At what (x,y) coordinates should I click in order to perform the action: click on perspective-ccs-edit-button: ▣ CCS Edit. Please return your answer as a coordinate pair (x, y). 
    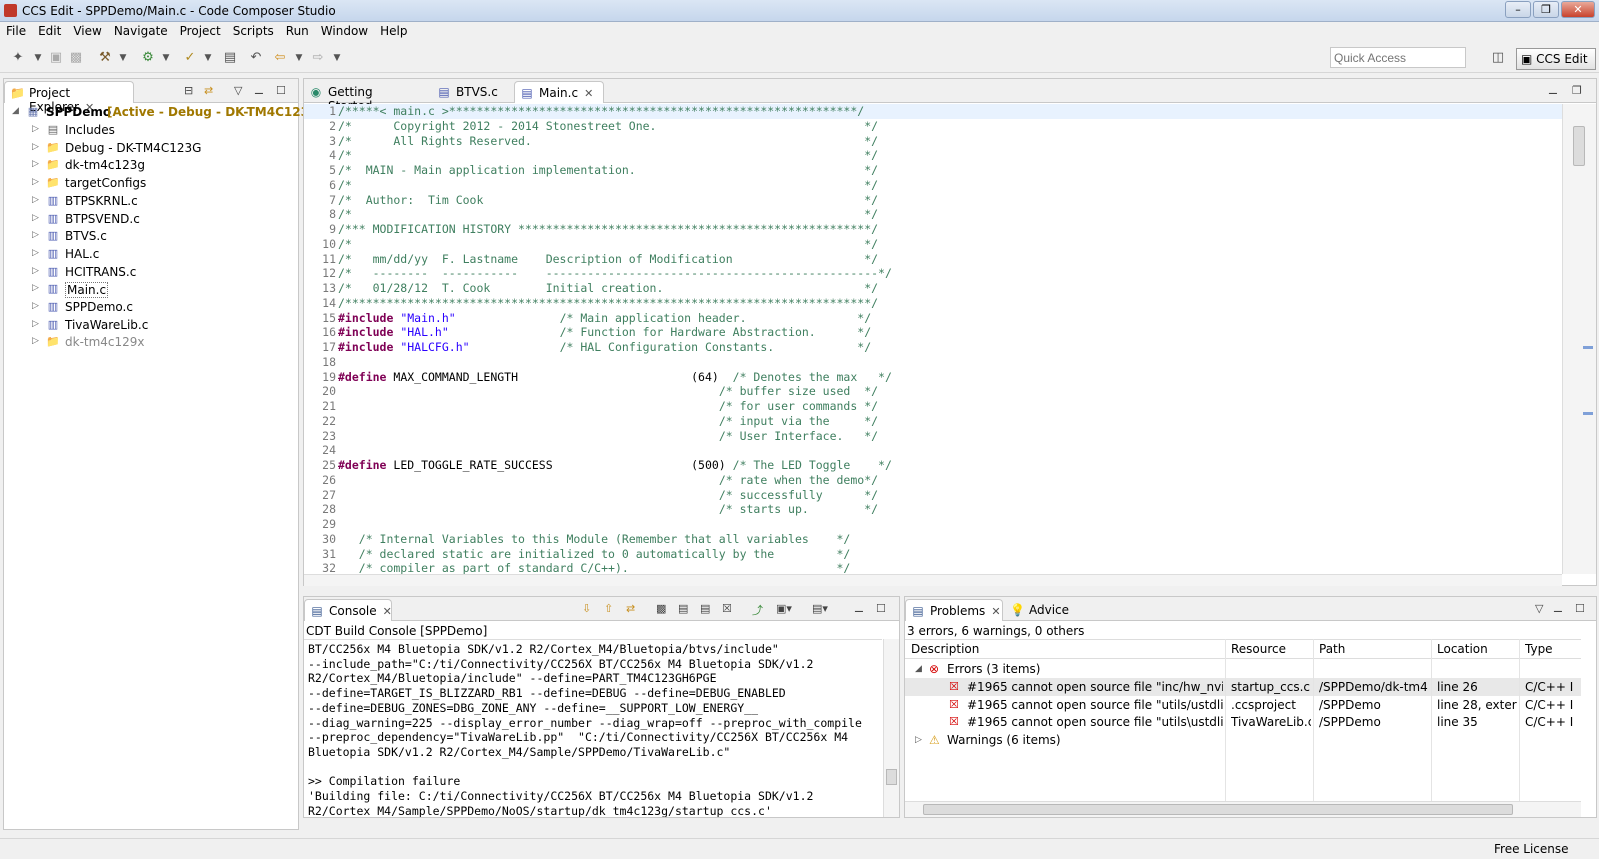
    Looking at the image, I should click on (1556, 59).